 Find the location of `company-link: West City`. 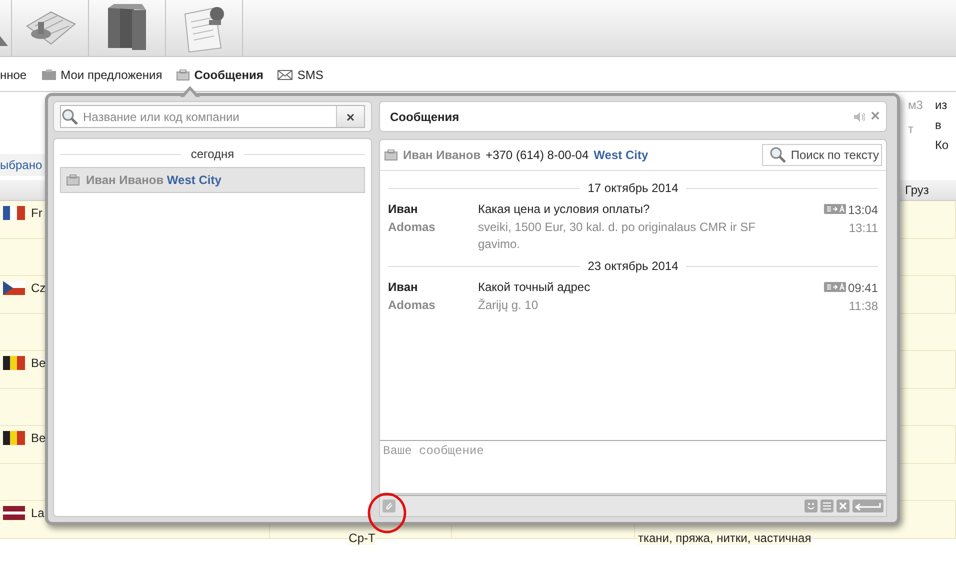

company-link: West City is located at coordinates (621, 155).